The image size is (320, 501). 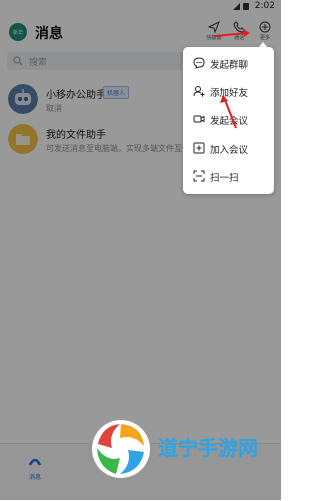 I want to click on watermark: 道宁手游网, so click(x=185, y=456).